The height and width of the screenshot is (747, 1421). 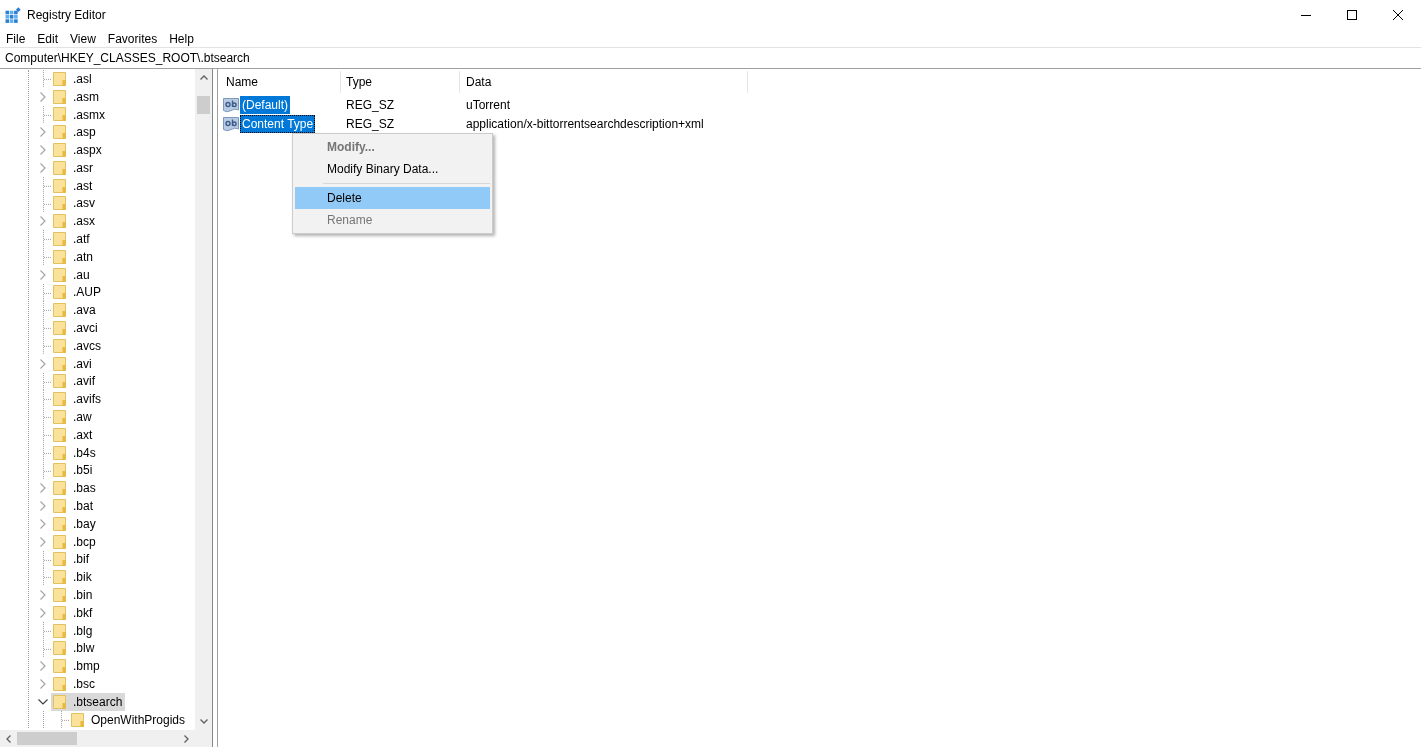 What do you see at coordinates (72, 274) in the screenshot?
I see `tree-item: .au` at bounding box center [72, 274].